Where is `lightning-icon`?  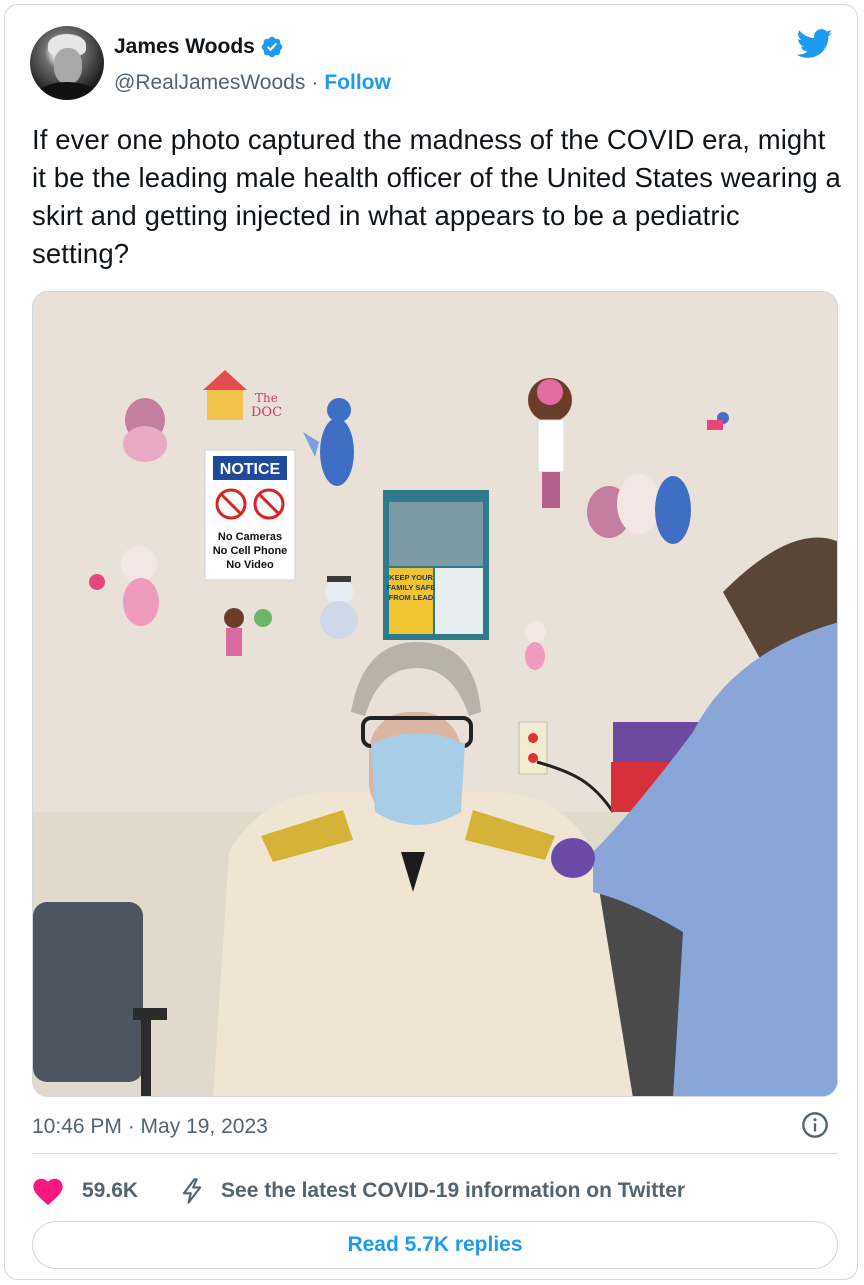 lightning-icon is located at coordinates (192, 1191).